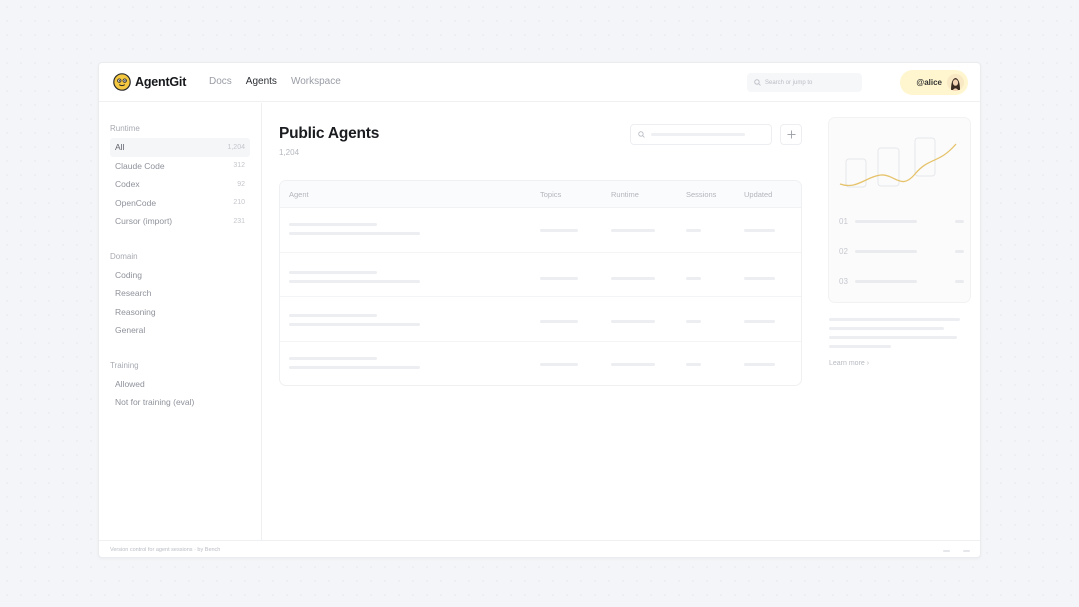 Image resolution: width=1079 pixels, height=607 pixels. Describe the element at coordinates (130, 330) in the screenshot. I see `filter-label: General` at that location.